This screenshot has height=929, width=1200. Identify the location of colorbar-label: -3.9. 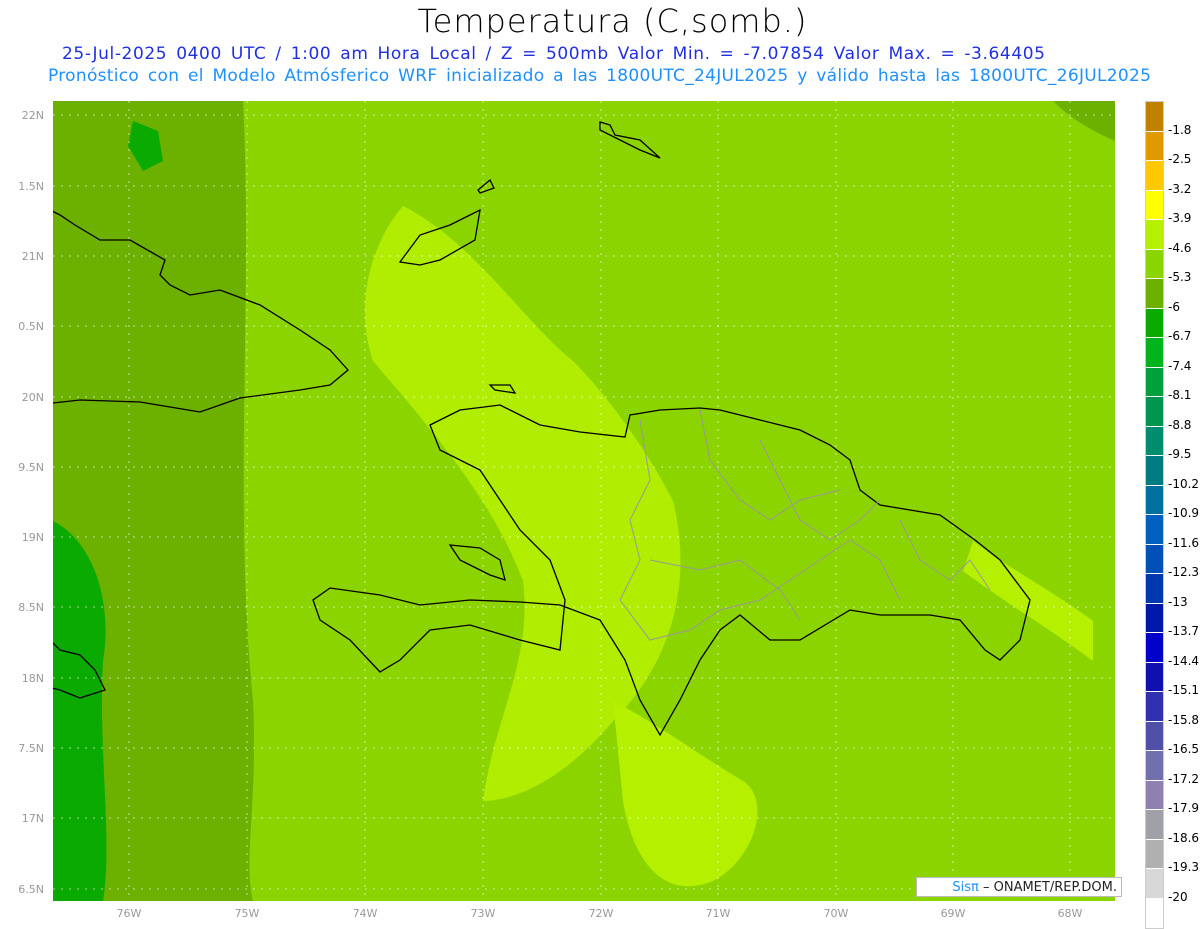
(1180, 218).